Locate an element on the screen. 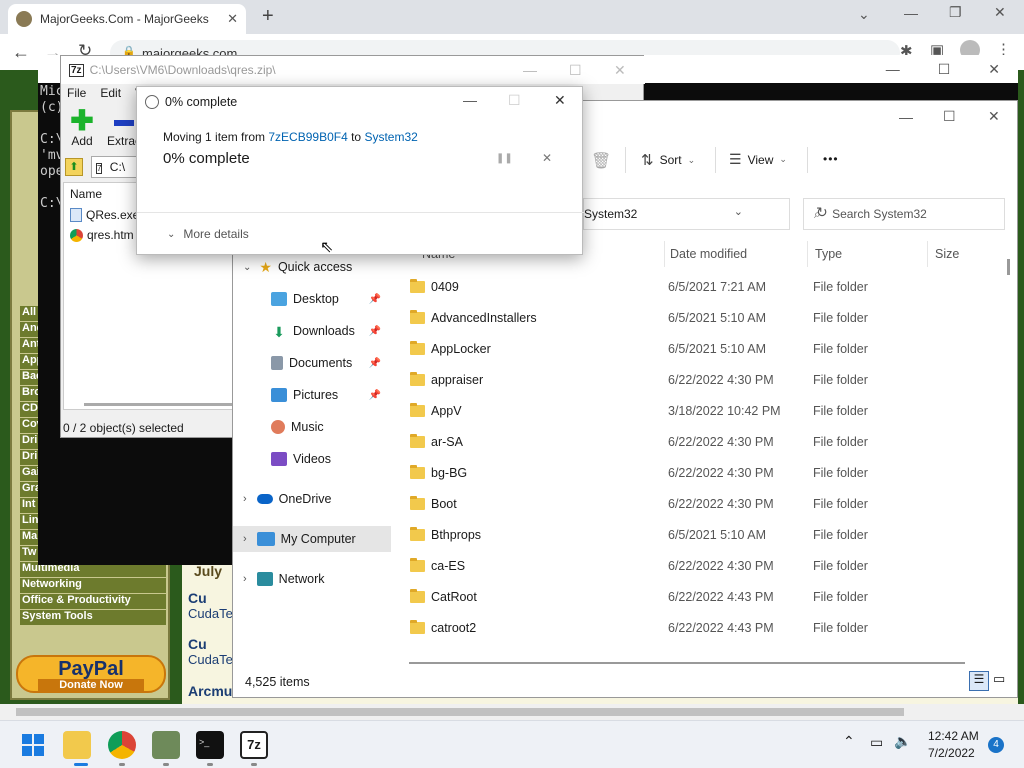  dialog-divider is located at coordinates (360, 212).